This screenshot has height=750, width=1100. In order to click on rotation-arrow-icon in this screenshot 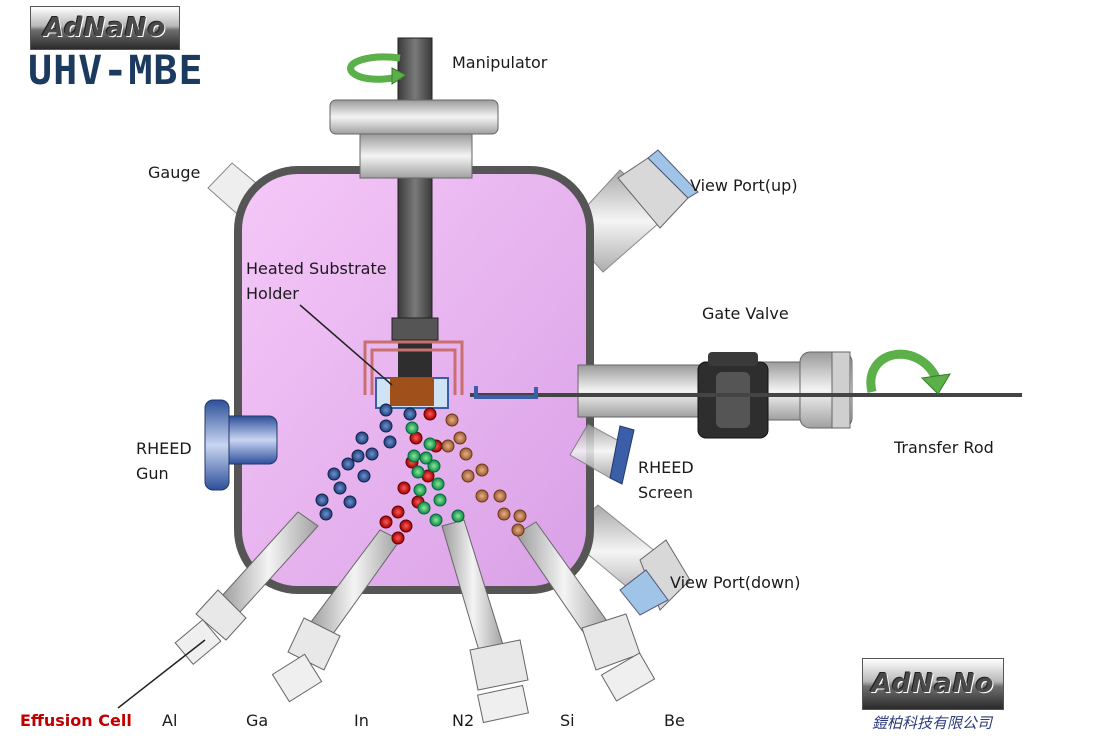, I will do `click(908, 372)`.